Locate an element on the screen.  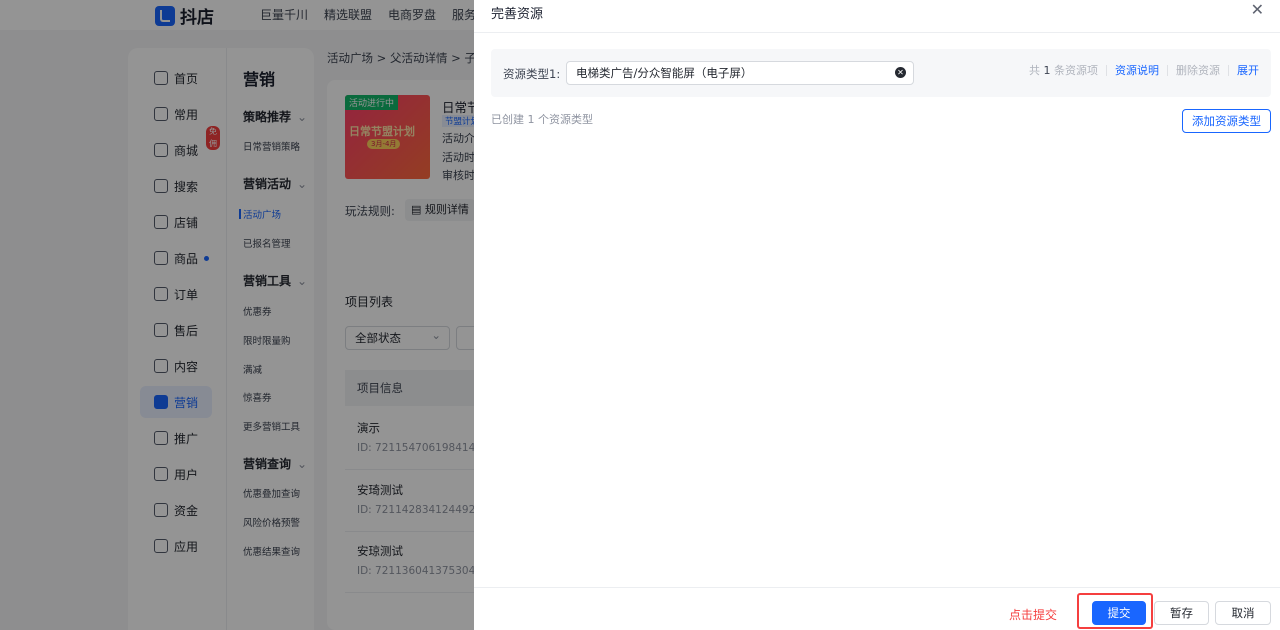
resource-explain-link: 资源说明 is located at coordinates (1137, 70).